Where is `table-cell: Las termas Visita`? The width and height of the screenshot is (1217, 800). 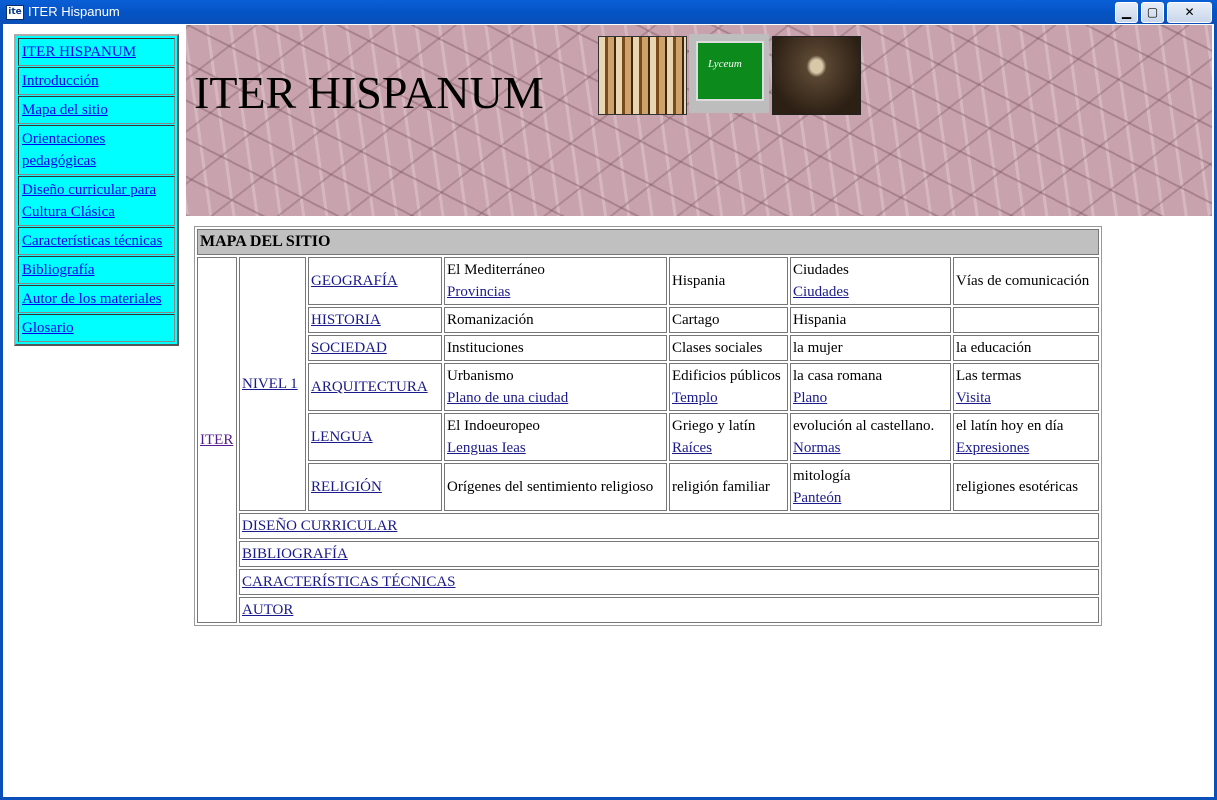
table-cell: Las termas Visita is located at coordinates (1026, 387).